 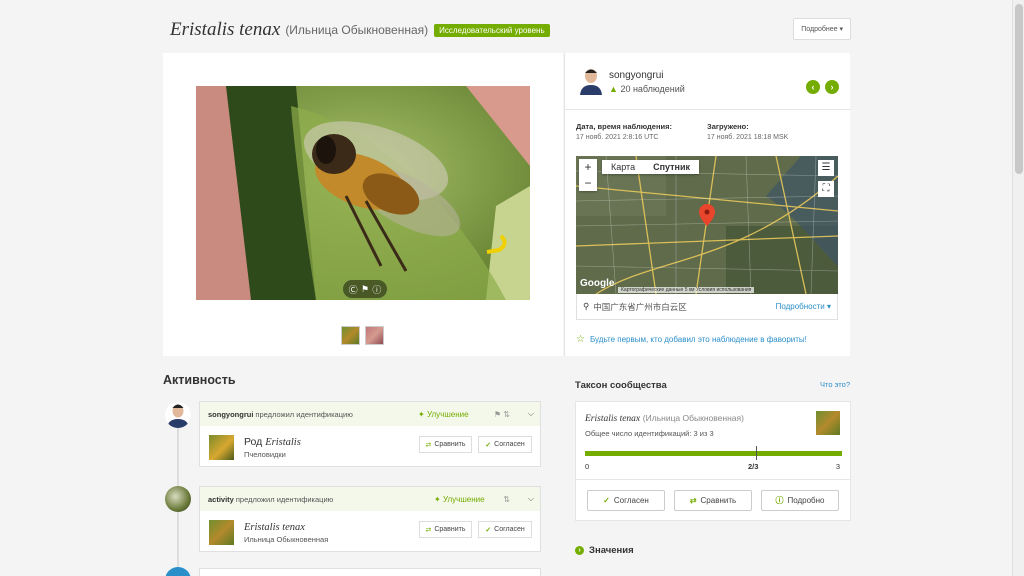 I want to click on community-compare-button: ⇄ Сравнить, so click(x=713, y=500).